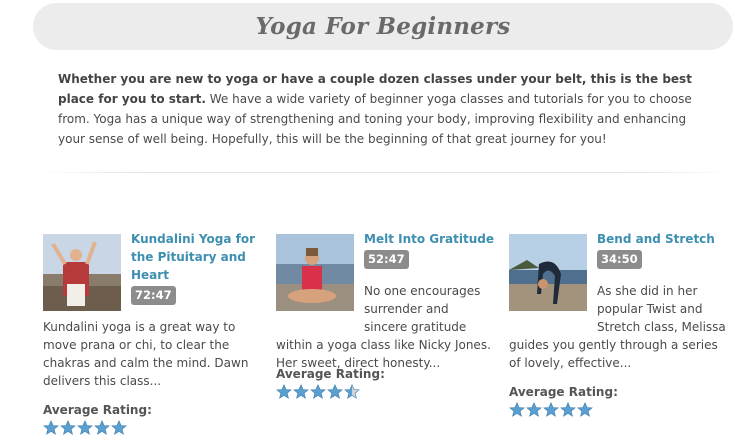 This screenshot has width=735, height=443. I want to click on page-header: Yoga For Beginners, so click(383, 26).